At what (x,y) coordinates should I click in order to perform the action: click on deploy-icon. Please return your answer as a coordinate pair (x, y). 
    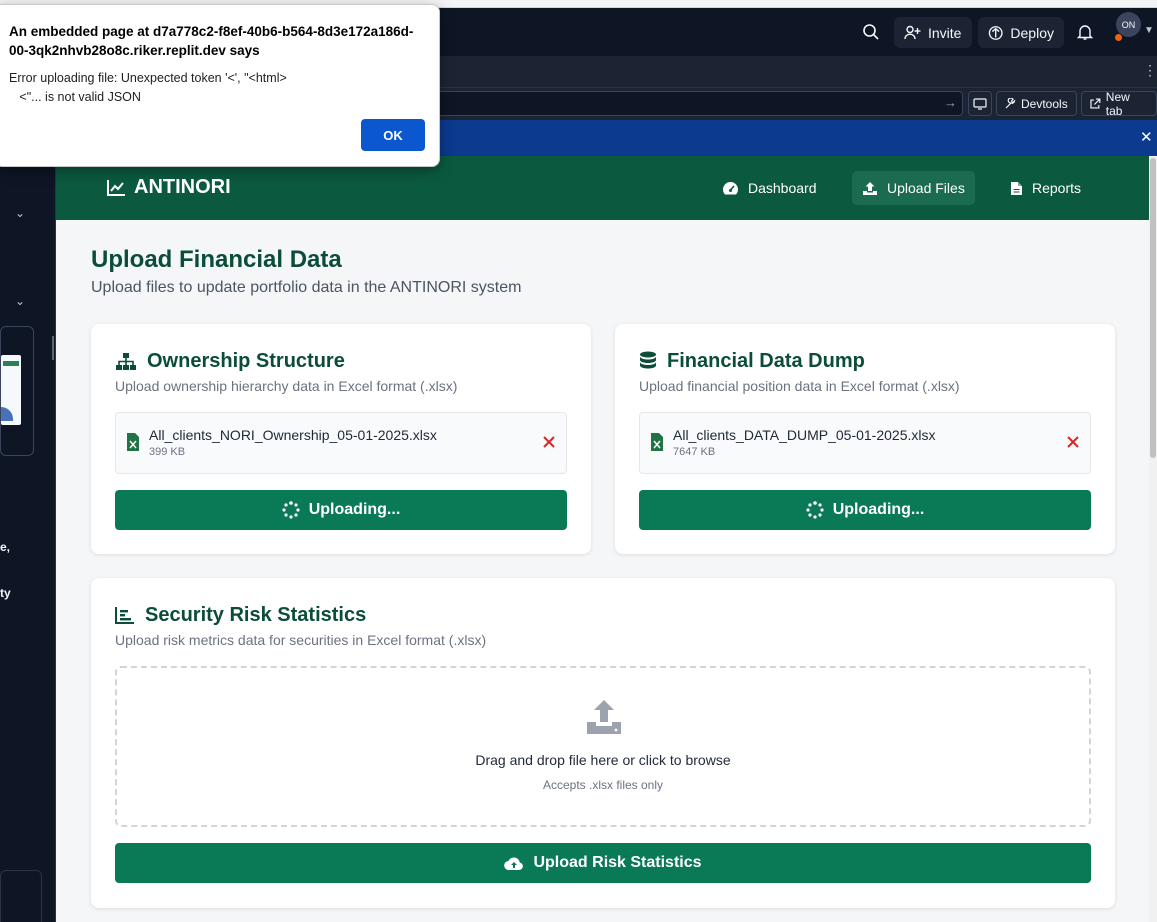
    Looking at the image, I should click on (995, 32).